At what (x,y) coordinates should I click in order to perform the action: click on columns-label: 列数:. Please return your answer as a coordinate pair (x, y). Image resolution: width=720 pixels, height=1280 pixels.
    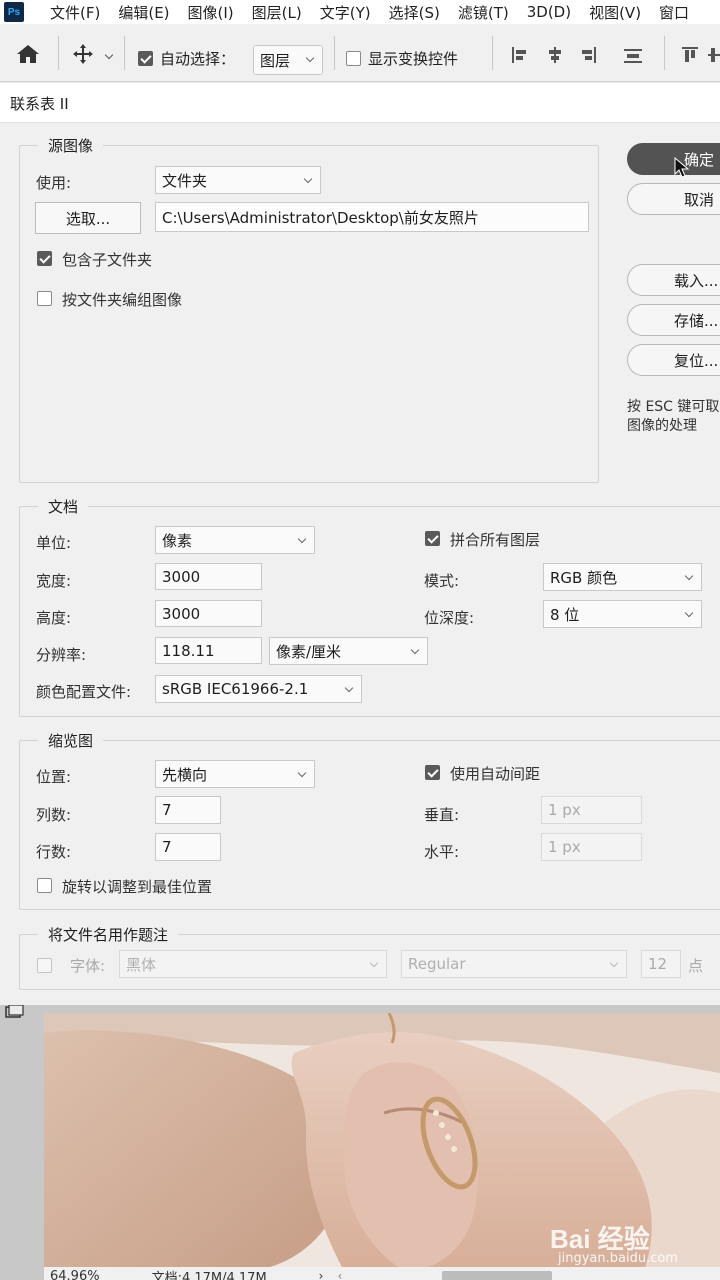
    Looking at the image, I should click on (54, 815).